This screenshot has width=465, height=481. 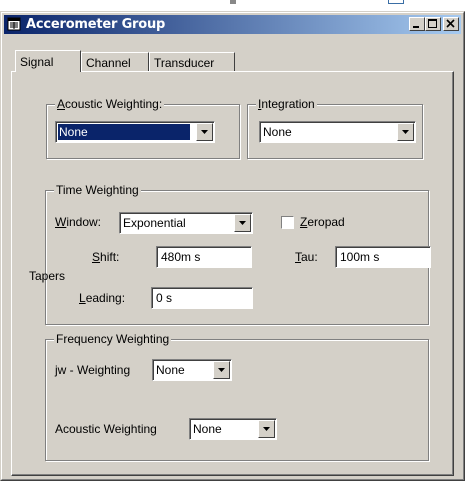 What do you see at coordinates (192, 370) in the screenshot?
I see `jw-weighting-select: None` at bounding box center [192, 370].